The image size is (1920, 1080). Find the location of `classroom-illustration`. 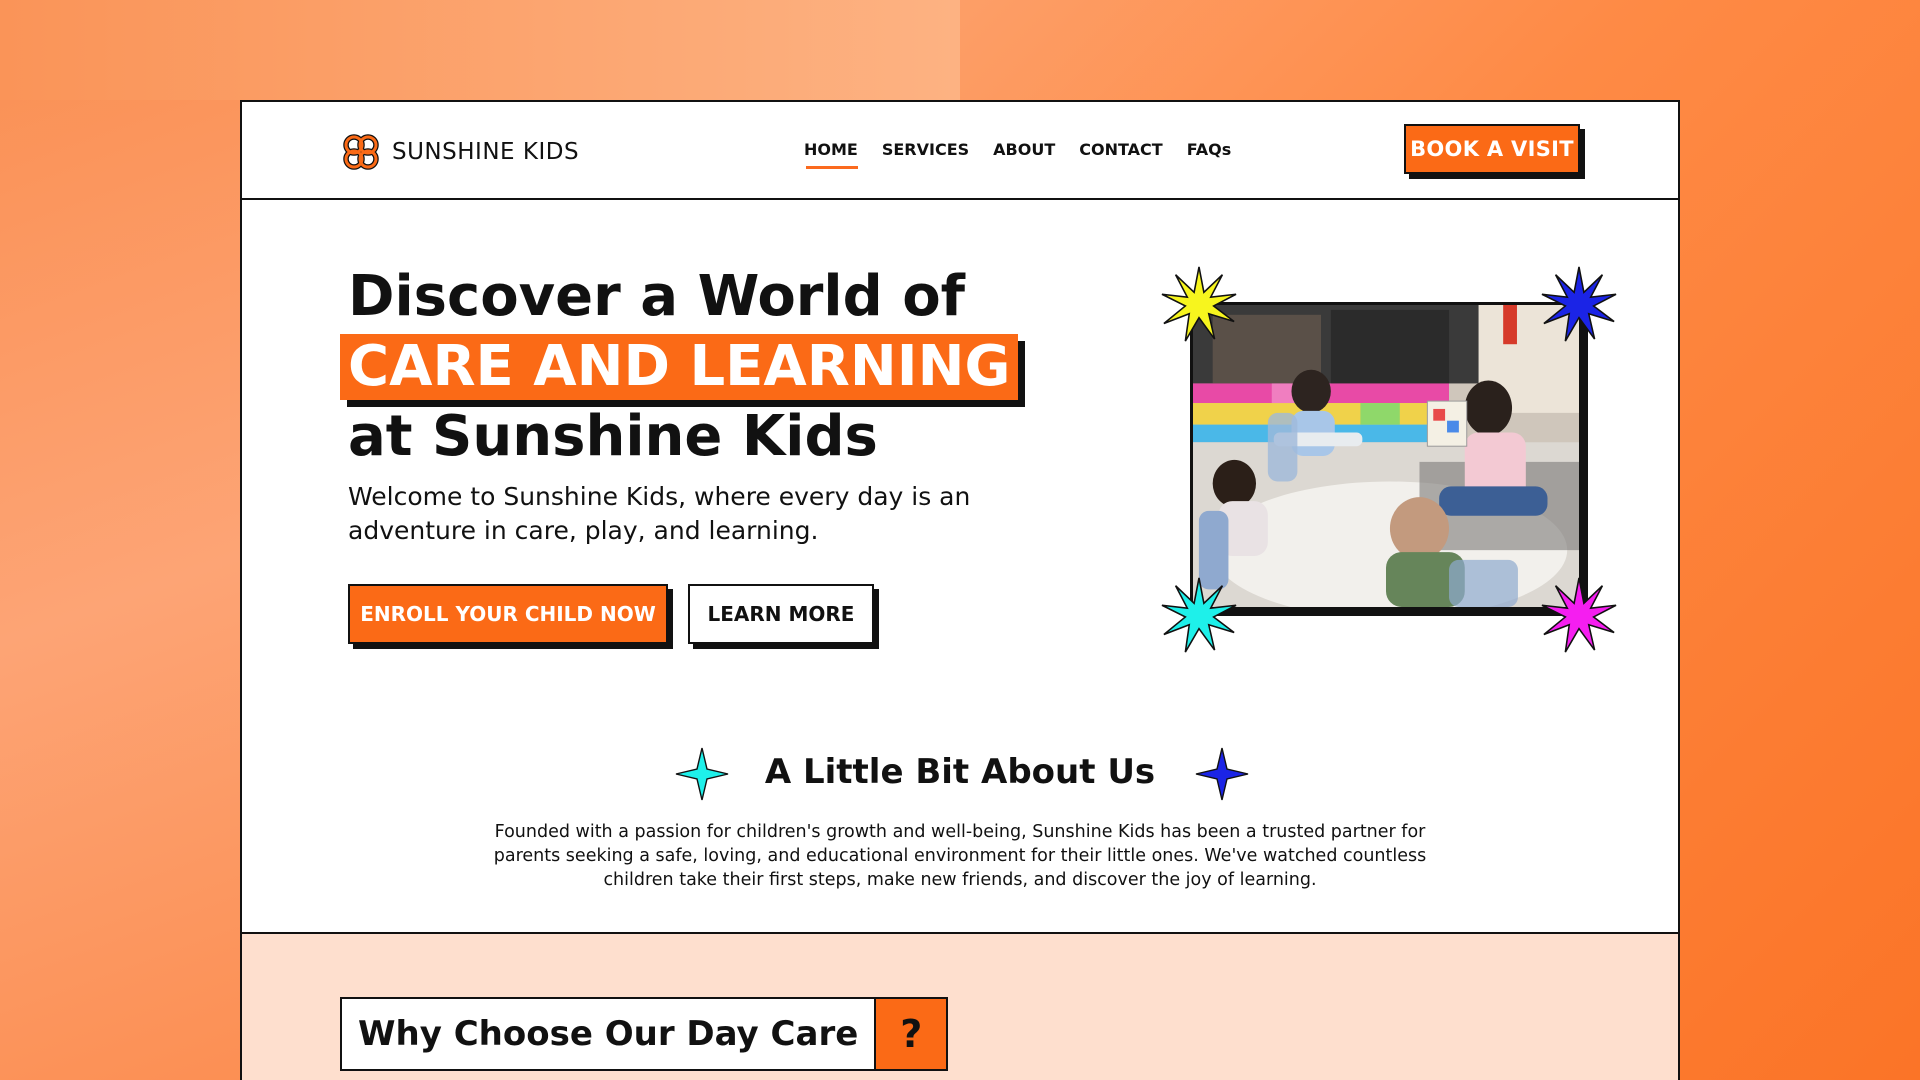

classroom-illustration is located at coordinates (1386, 456).